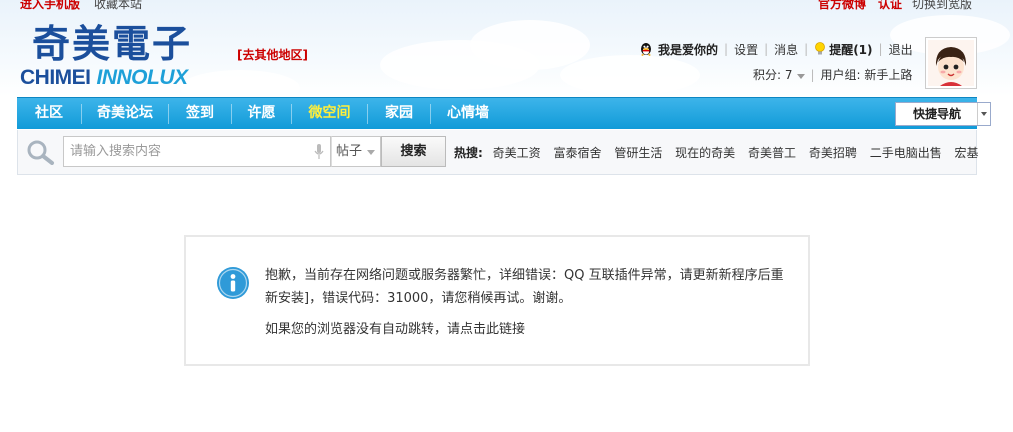 The height and width of the screenshot is (432, 1013). Describe the element at coordinates (329, 113) in the screenshot. I see `nav-item-microspace: 微空间` at that location.